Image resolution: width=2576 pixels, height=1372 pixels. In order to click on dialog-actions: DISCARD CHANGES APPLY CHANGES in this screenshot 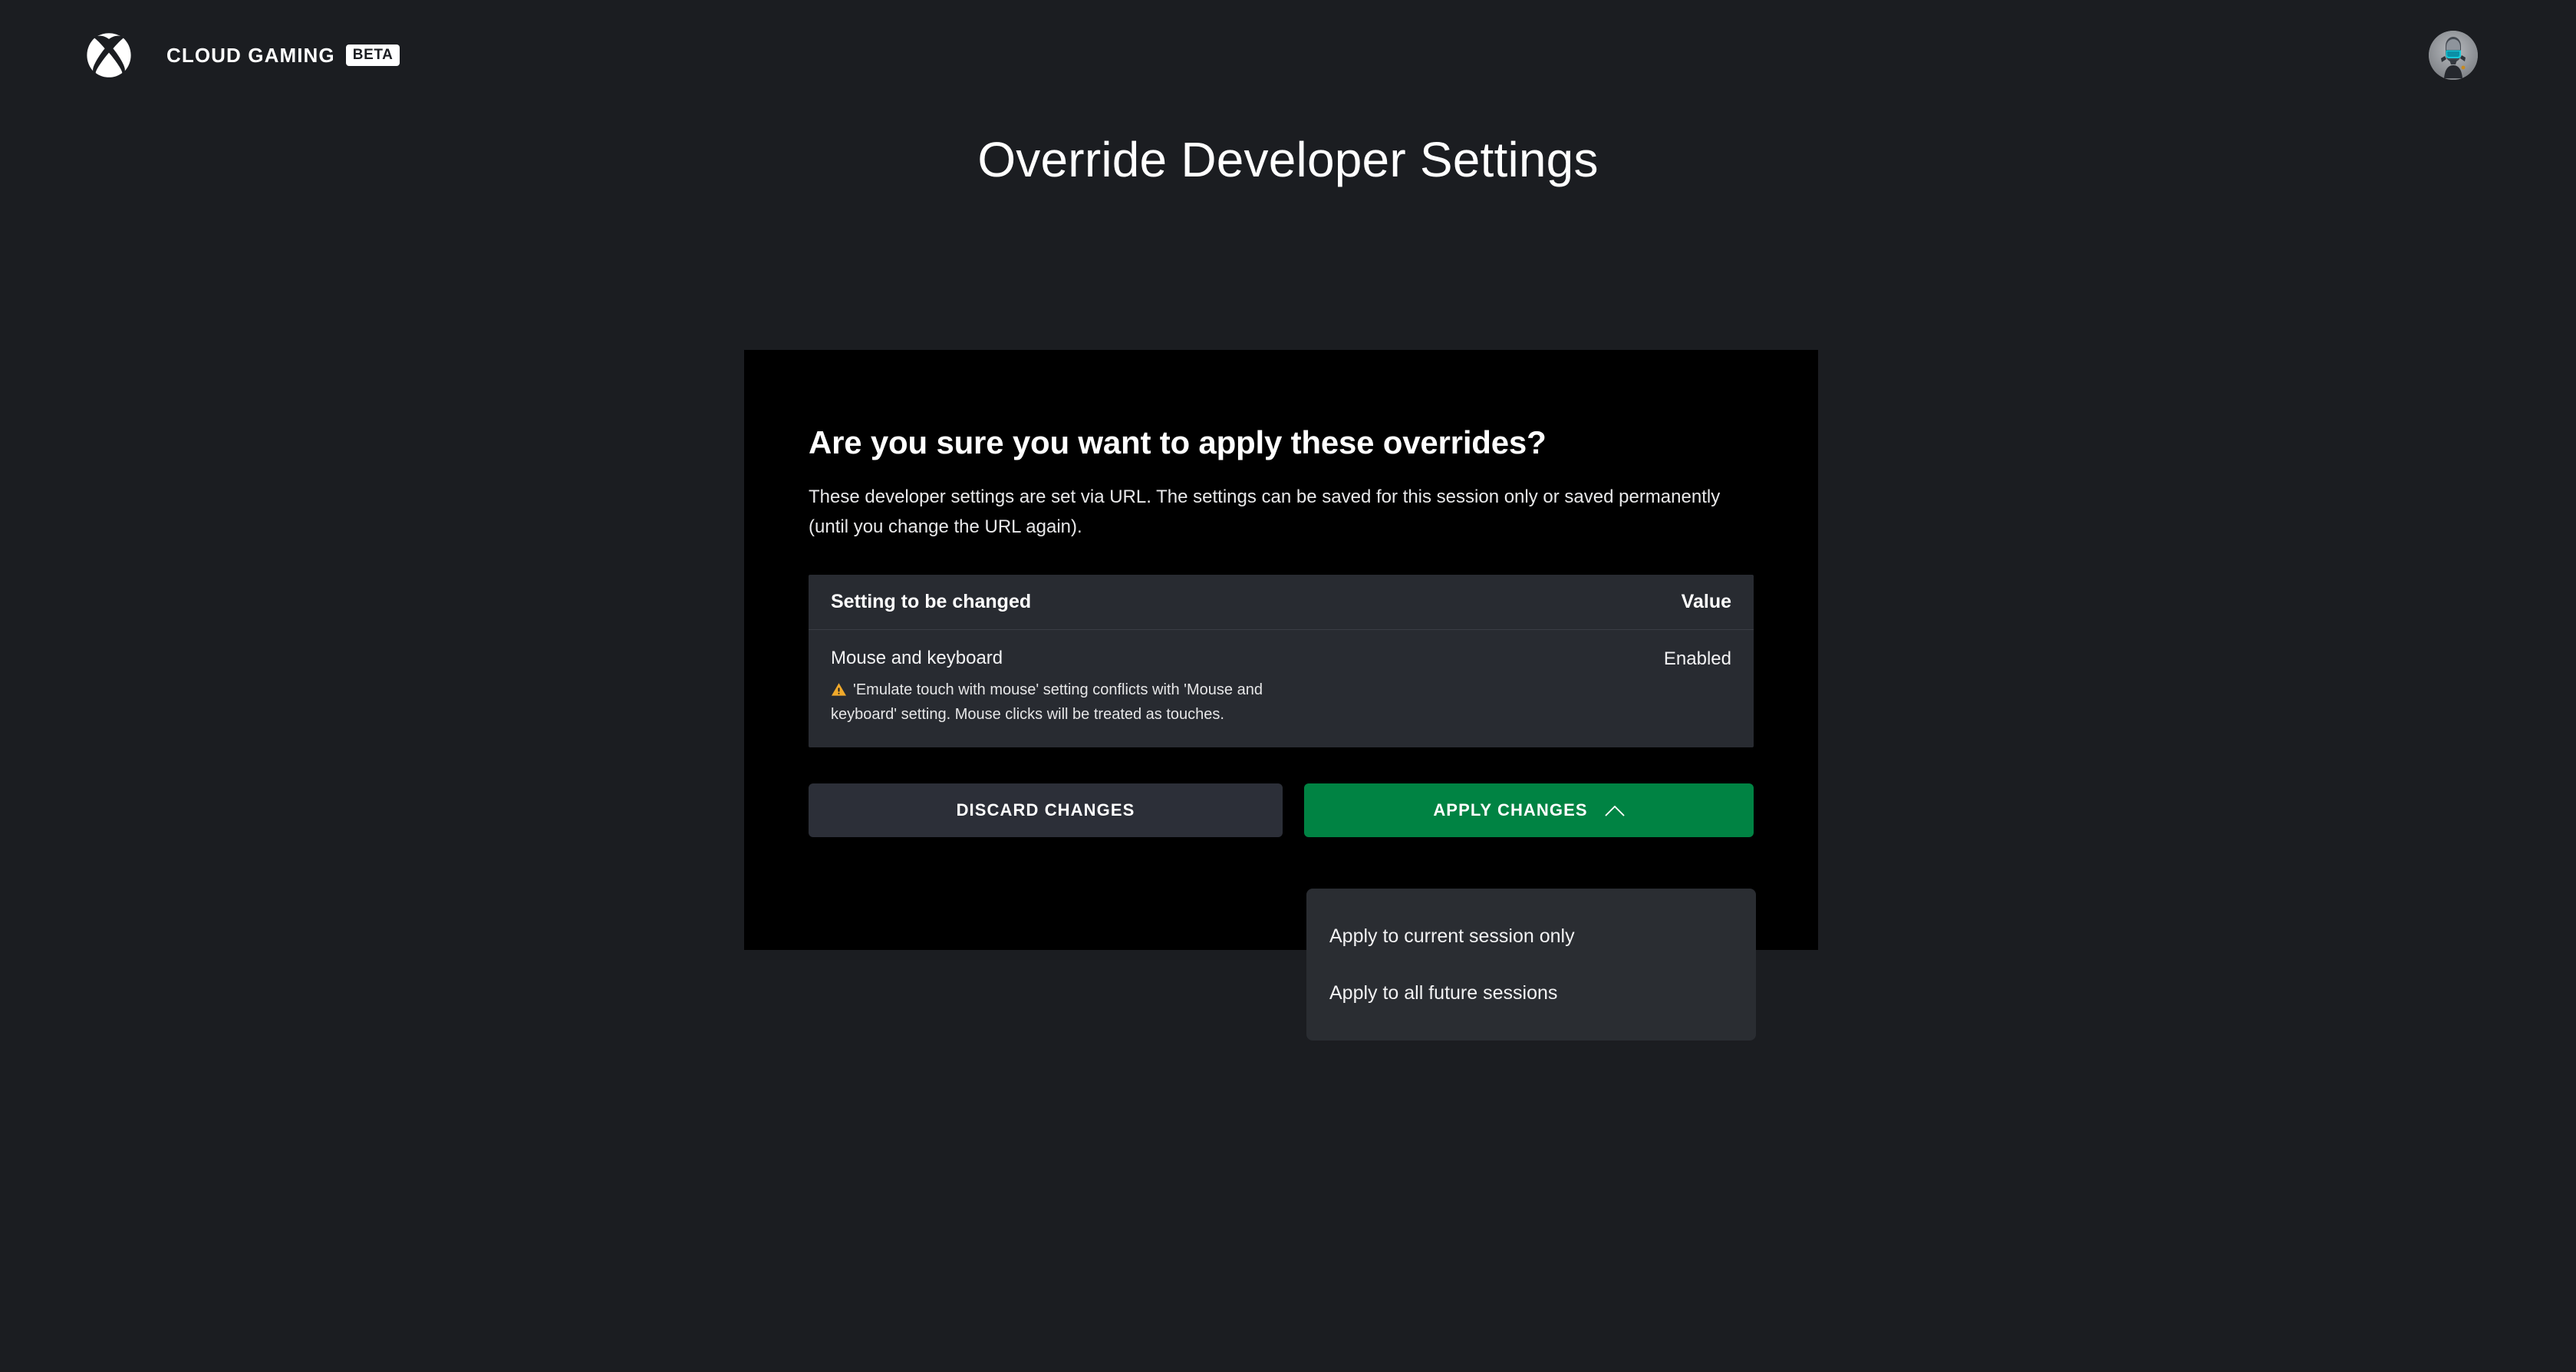, I will do `click(1281, 810)`.